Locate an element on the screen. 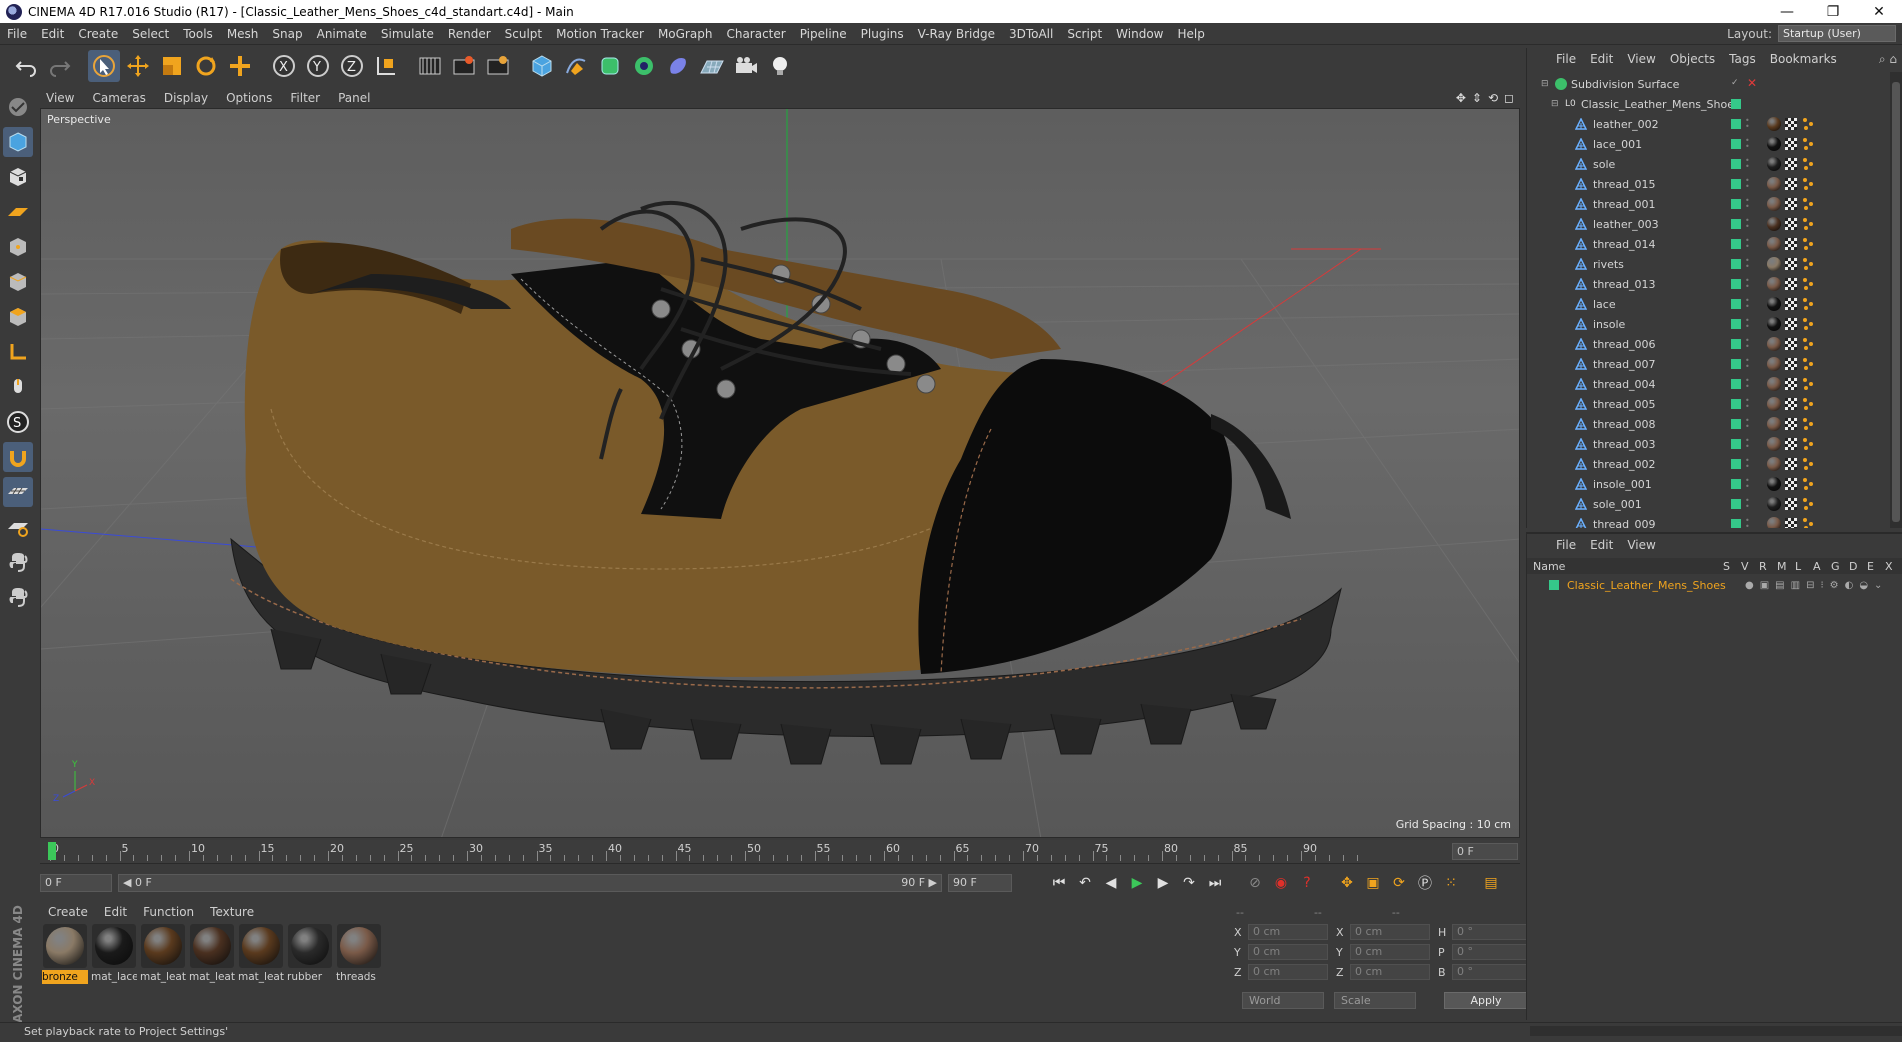 The image size is (1902, 1042). pen-spline-icon is located at coordinates (576, 66).